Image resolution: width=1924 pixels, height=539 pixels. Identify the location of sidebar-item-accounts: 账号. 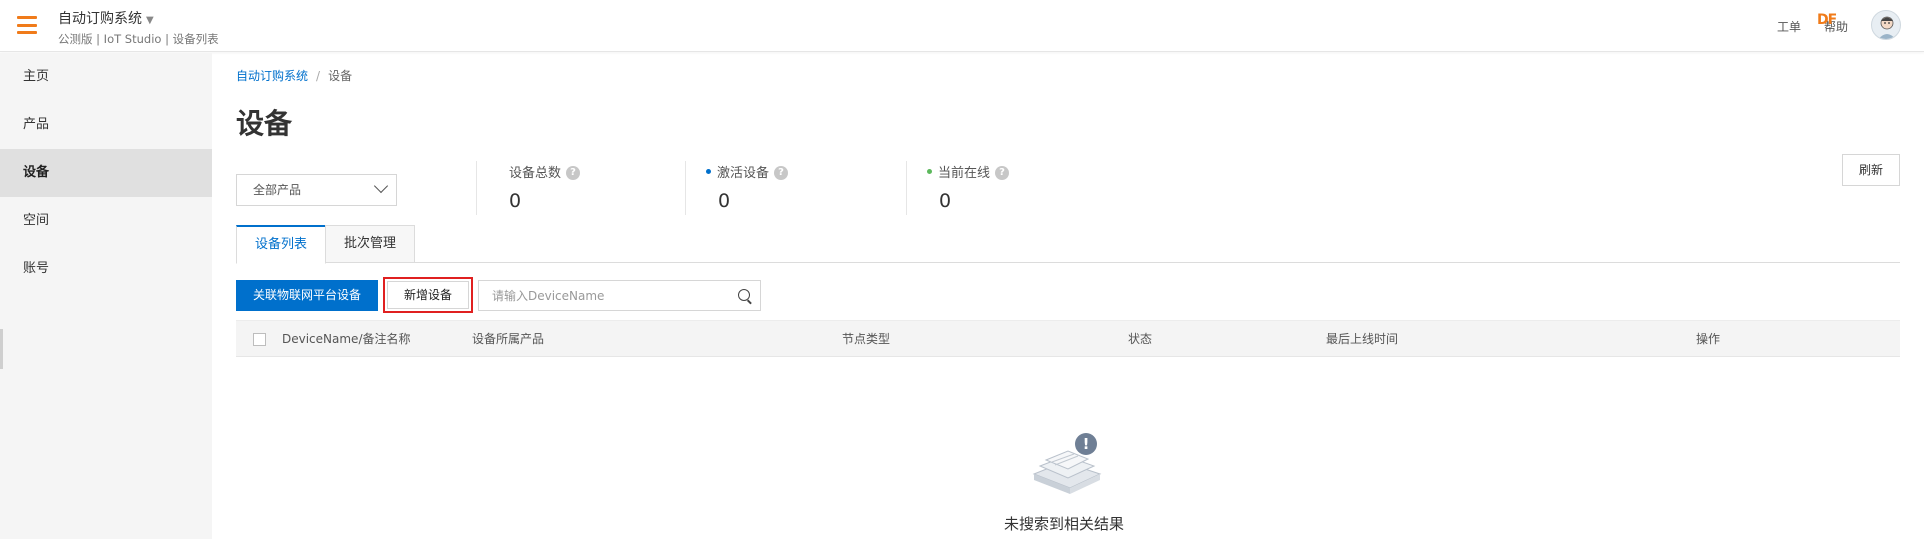
(106, 269).